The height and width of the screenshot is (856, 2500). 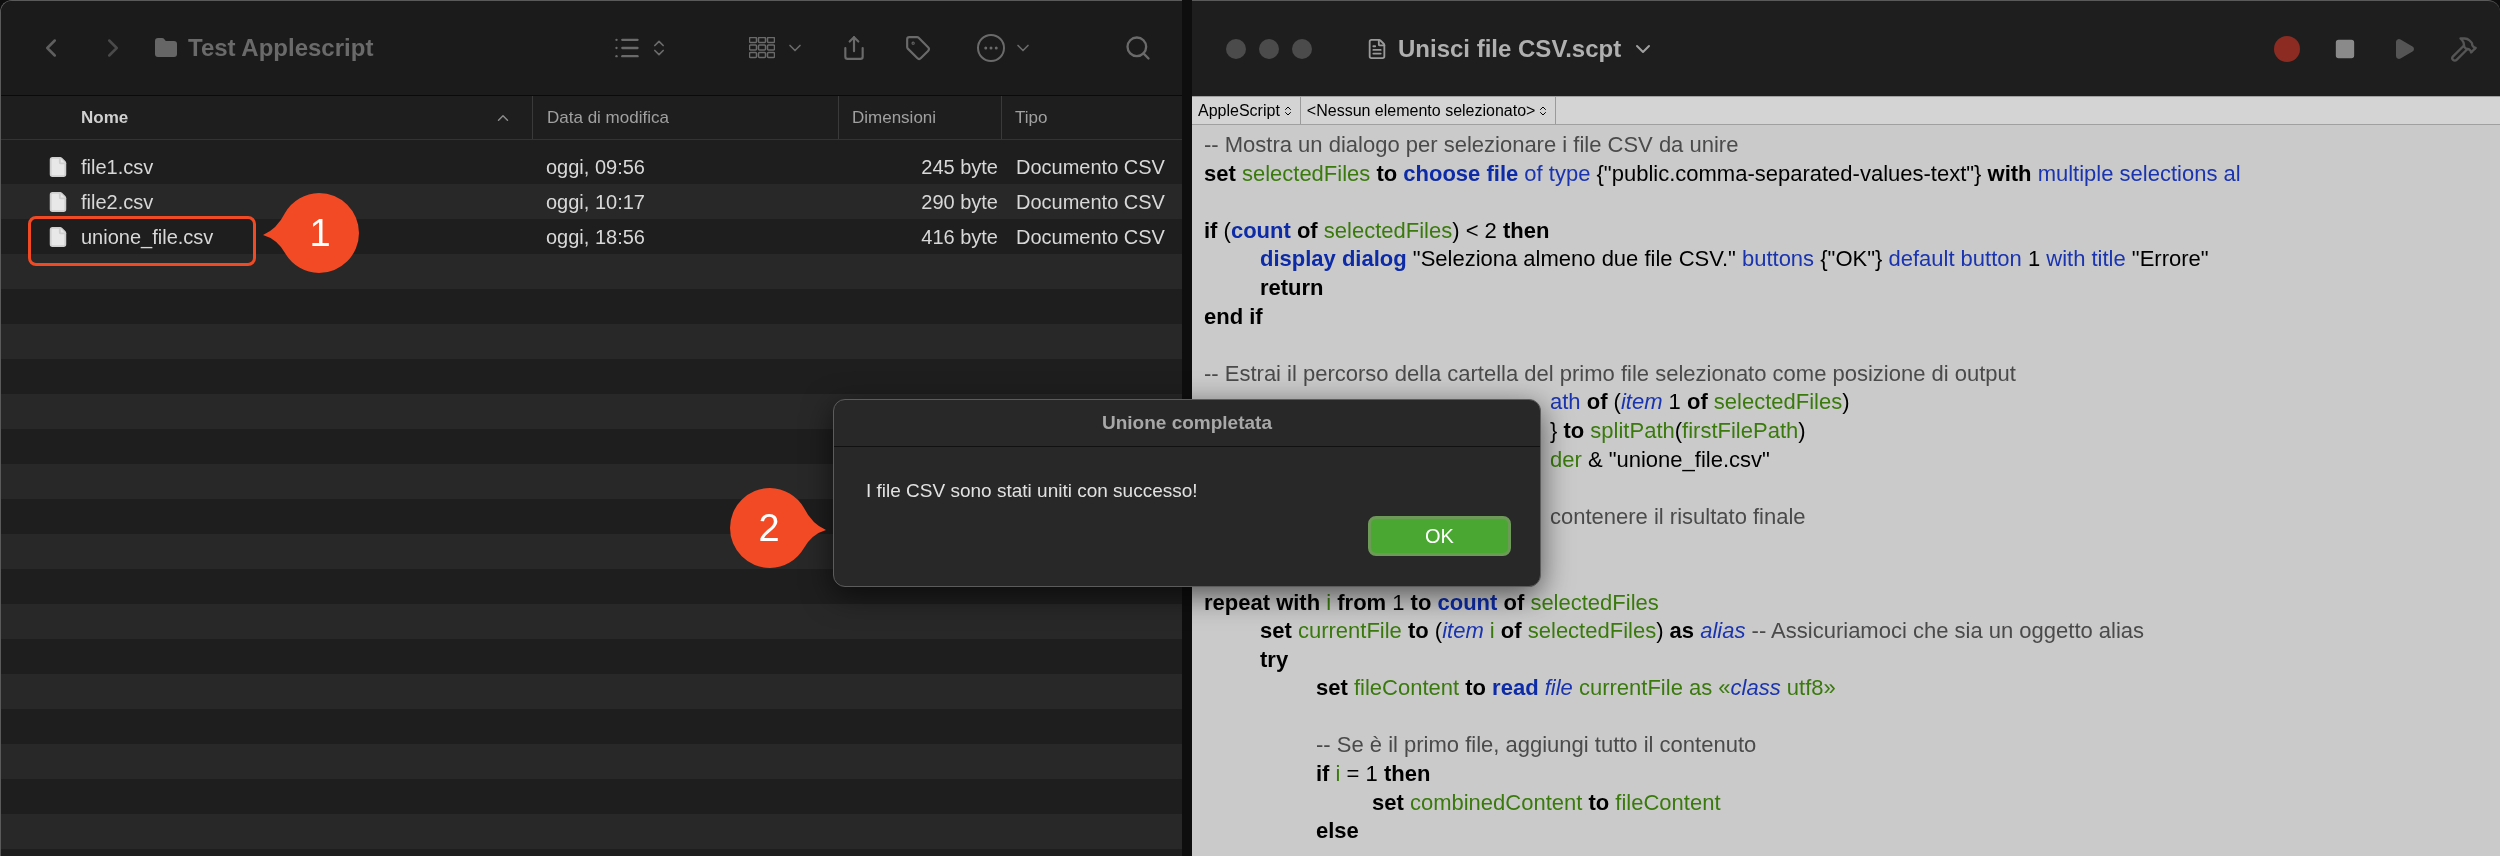 I want to click on file-size: 245 byte, so click(x=959, y=167).